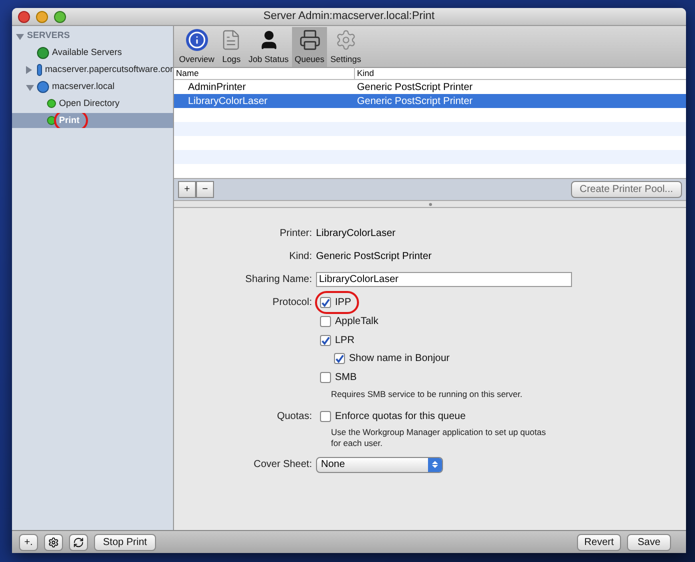  What do you see at coordinates (356, 234) in the screenshot?
I see `printer-value: LibraryColorLaser` at bounding box center [356, 234].